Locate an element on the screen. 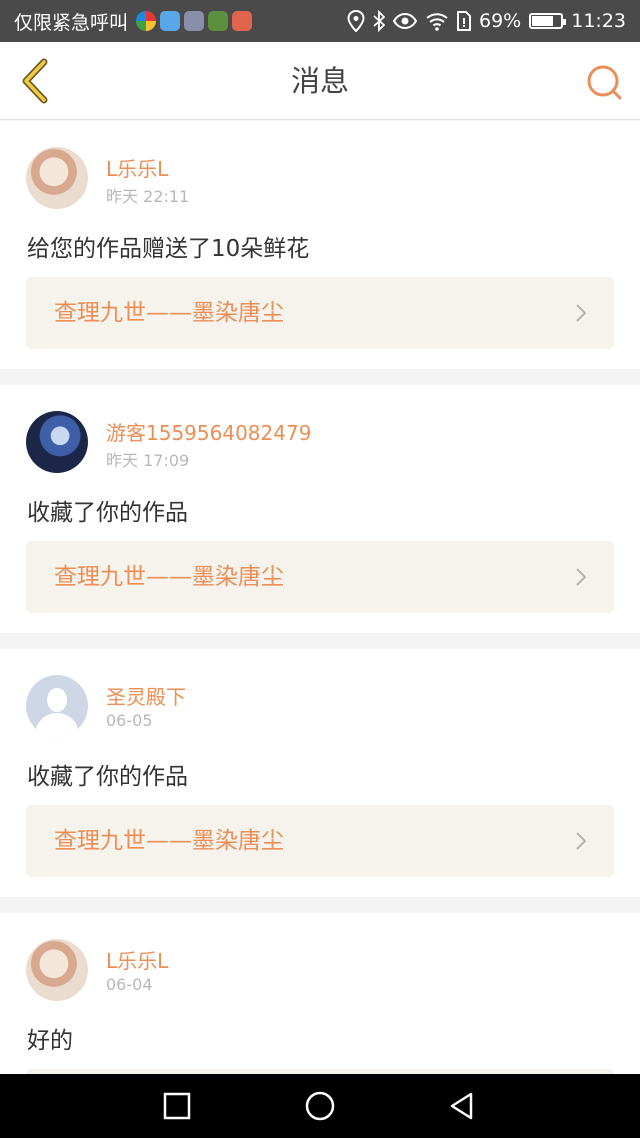  status-left: 仅限紧急呼叫 is located at coordinates (133, 21).